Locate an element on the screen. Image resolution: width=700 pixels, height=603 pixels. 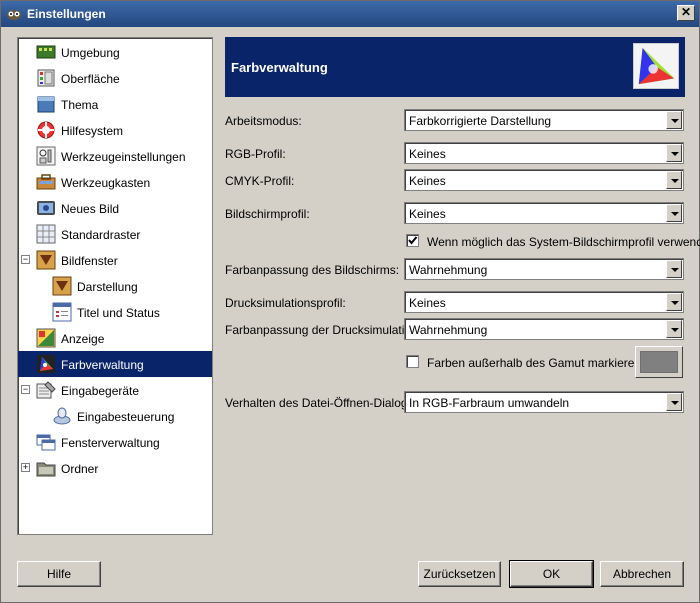
nav-item-fensterverwaltung: Fensterverwaltung is located at coordinates (115, 442).